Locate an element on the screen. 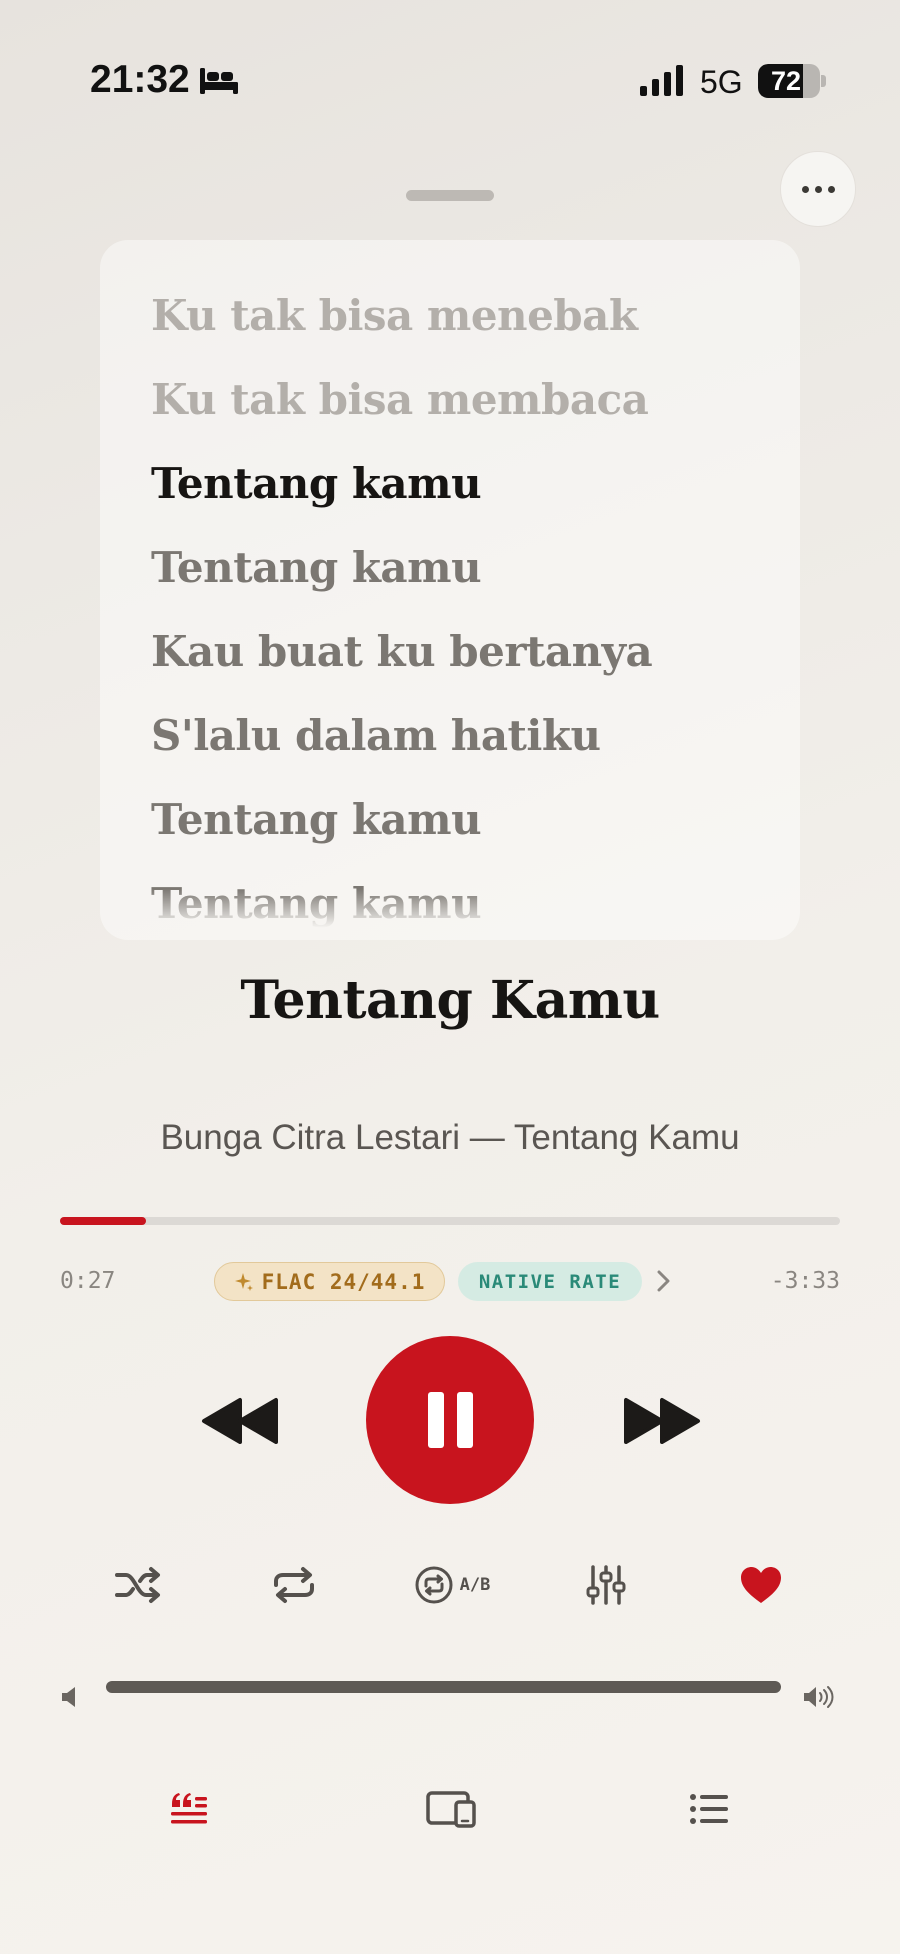 The image size is (900, 1954). devices-icon is located at coordinates (451, 1809).